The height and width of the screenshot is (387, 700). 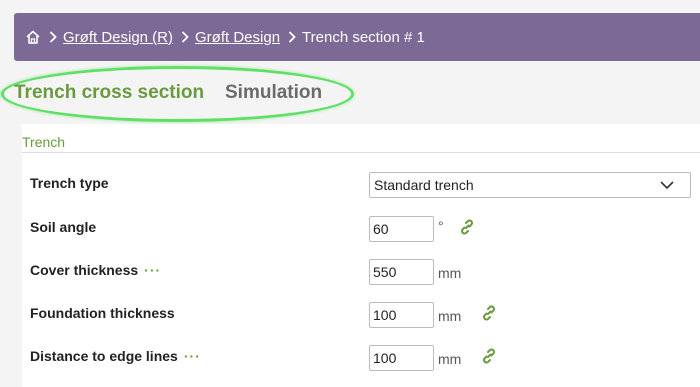 I want to click on breadcrumb-link-groft-design-r: Grøft Design (R), so click(x=118, y=37).